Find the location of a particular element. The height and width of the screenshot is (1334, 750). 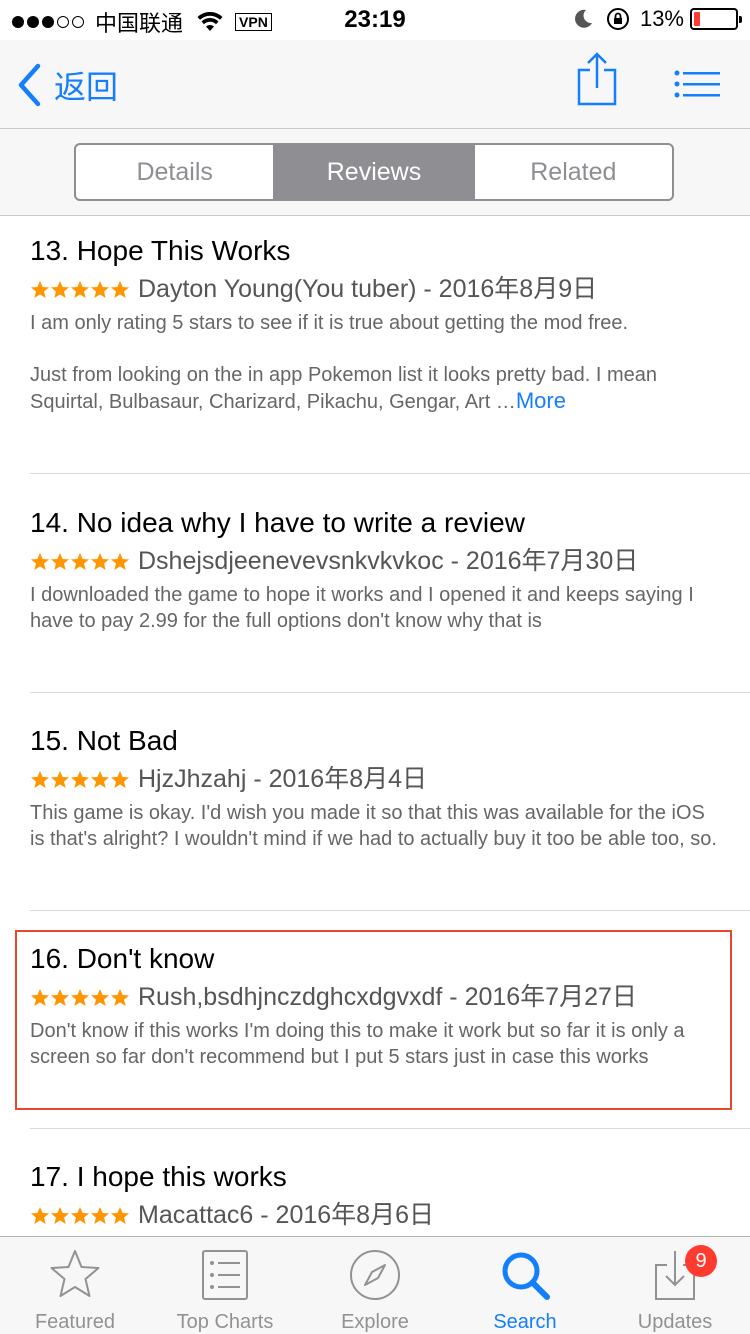

review-meta: Dshejsdjeenevevsnkvkvkoc - 2016年7月30日 is located at coordinates (390, 559).